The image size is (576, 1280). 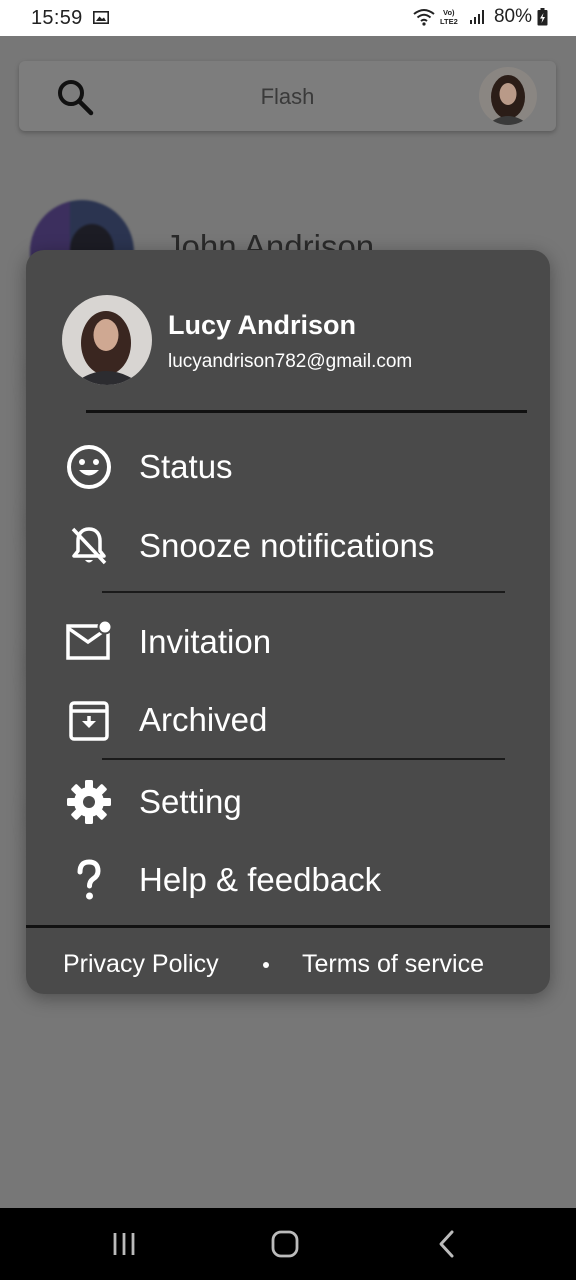 What do you see at coordinates (449, 12) in the screenshot?
I see `svg-text: Vo)` at bounding box center [449, 12].